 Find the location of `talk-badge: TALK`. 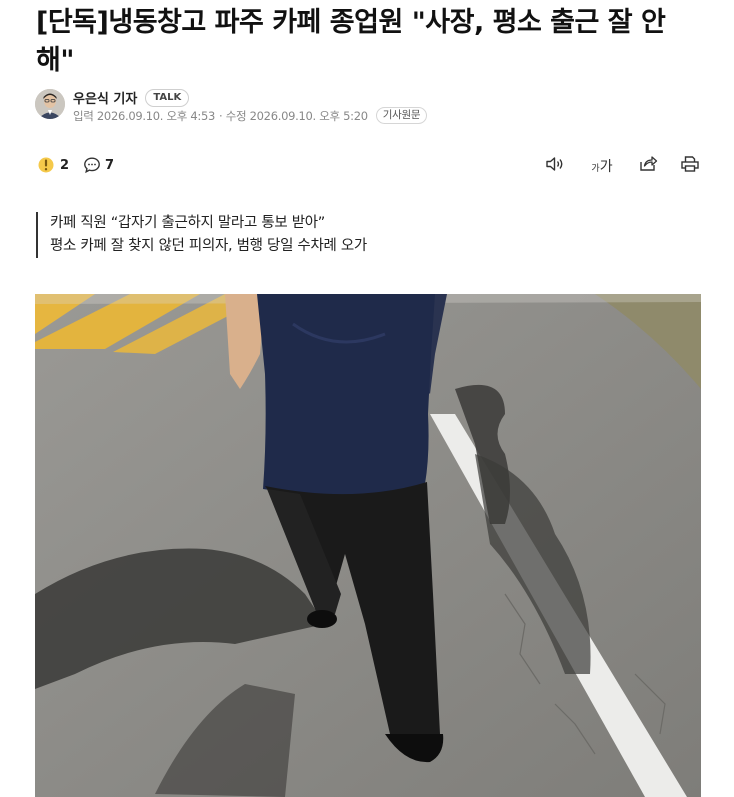

talk-badge: TALK is located at coordinates (167, 97).